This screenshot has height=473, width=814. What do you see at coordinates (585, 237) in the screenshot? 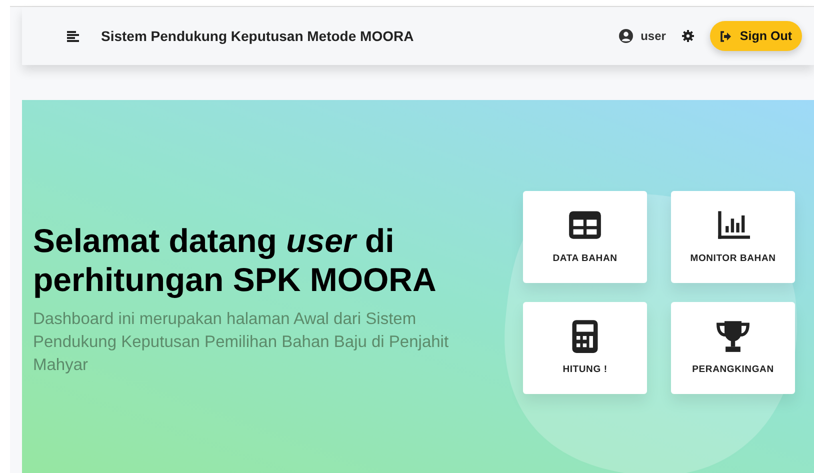
I see `menu-tile: DATA BAHAN` at bounding box center [585, 237].